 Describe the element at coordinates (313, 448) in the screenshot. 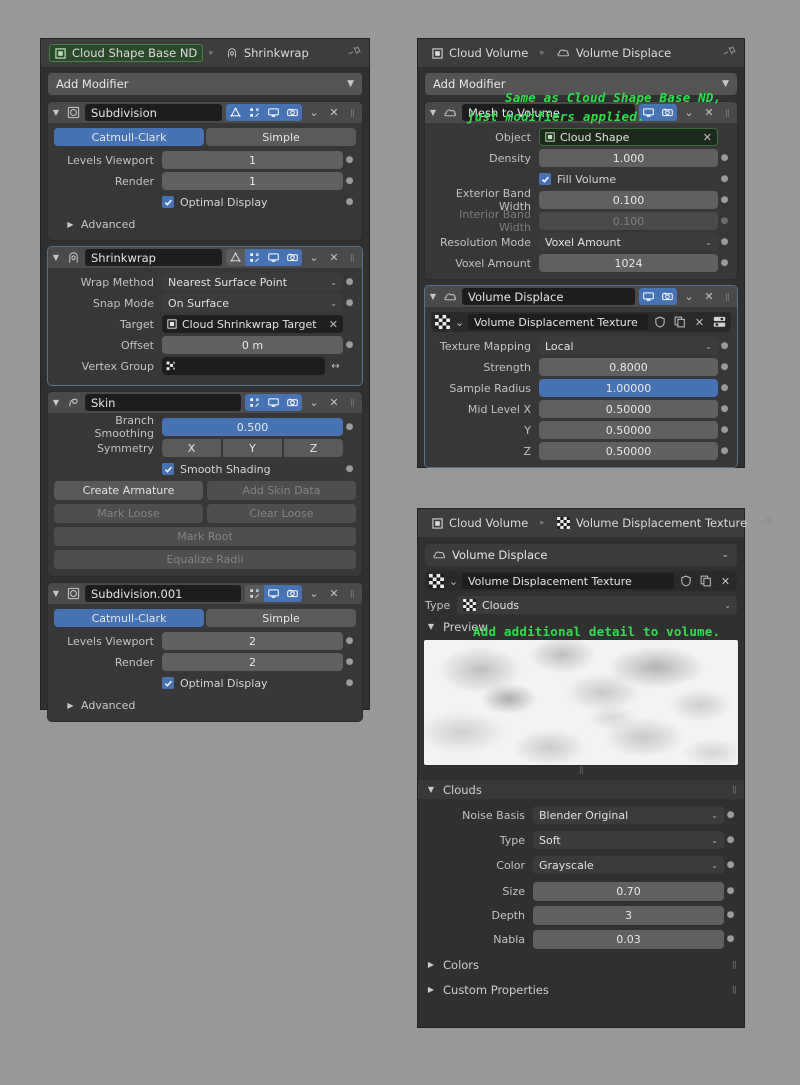

I see `symmetry-z: Z` at that location.